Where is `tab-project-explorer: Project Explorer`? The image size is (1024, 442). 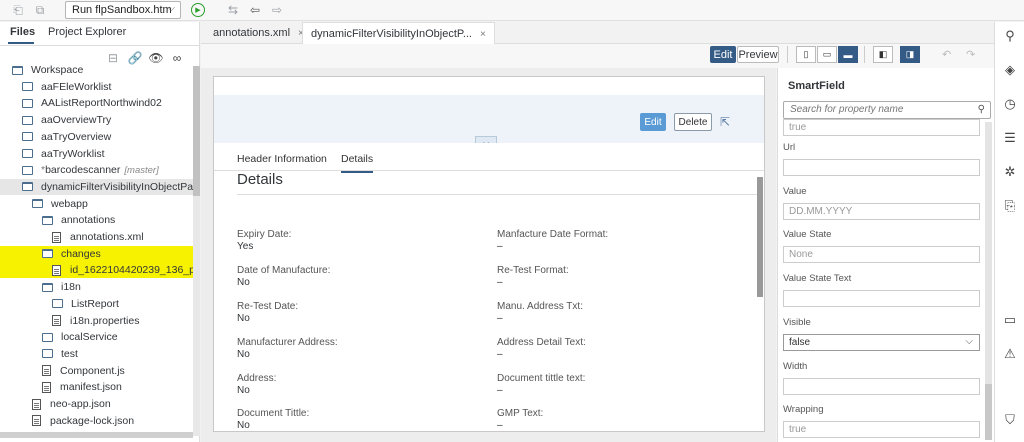 tab-project-explorer: Project Explorer is located at coordinates (87, 32).